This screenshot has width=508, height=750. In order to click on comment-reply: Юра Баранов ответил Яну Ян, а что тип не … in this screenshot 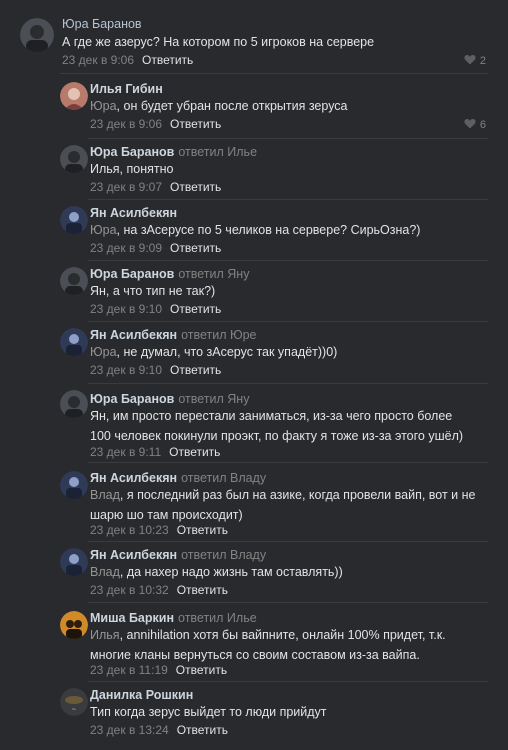, I will do `click(254, 292)`.